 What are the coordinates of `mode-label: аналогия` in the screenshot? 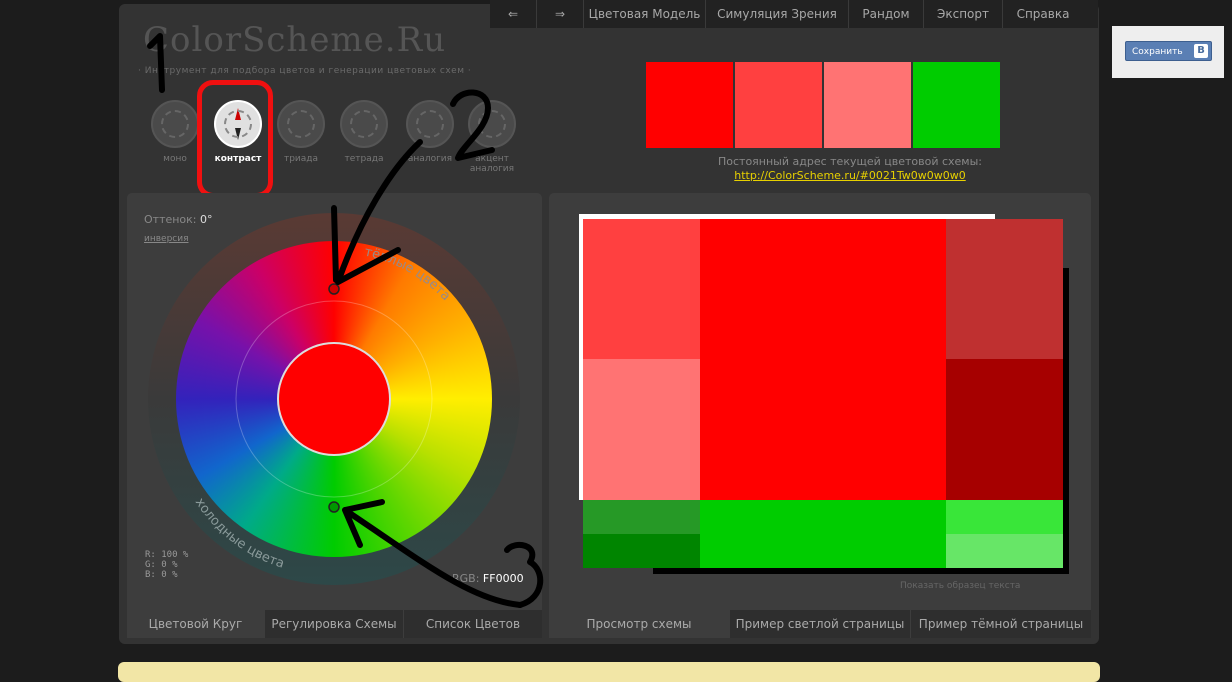 It's located at (430, 159).